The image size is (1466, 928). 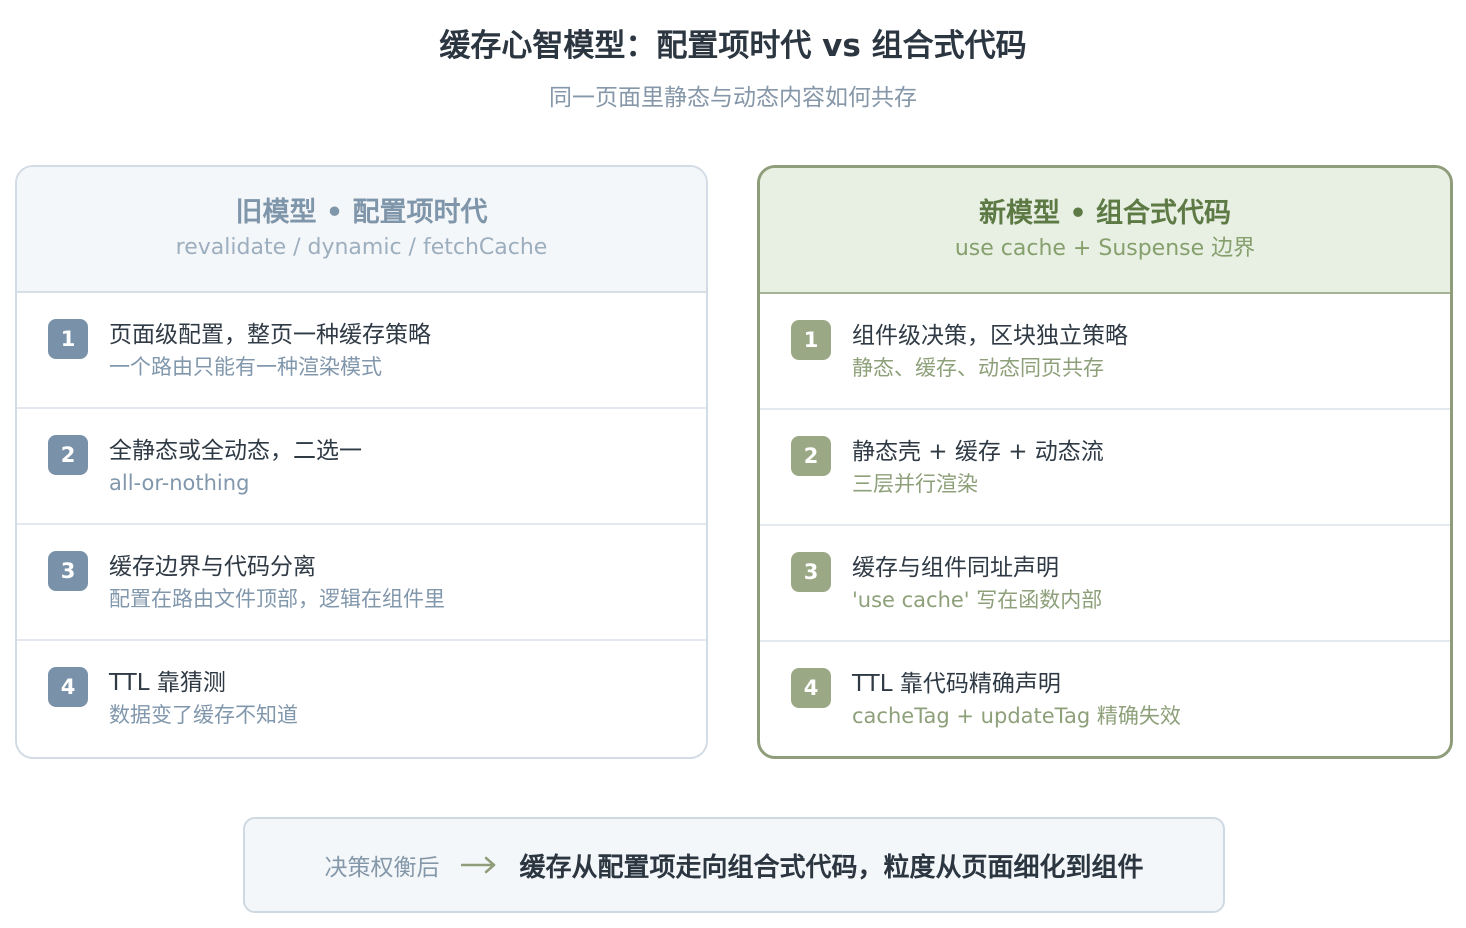 I want to click on item-text: 缓存边界与代码分离 配置在路由文件顶部，逻辑在组件里, so click(x=277, y=582).